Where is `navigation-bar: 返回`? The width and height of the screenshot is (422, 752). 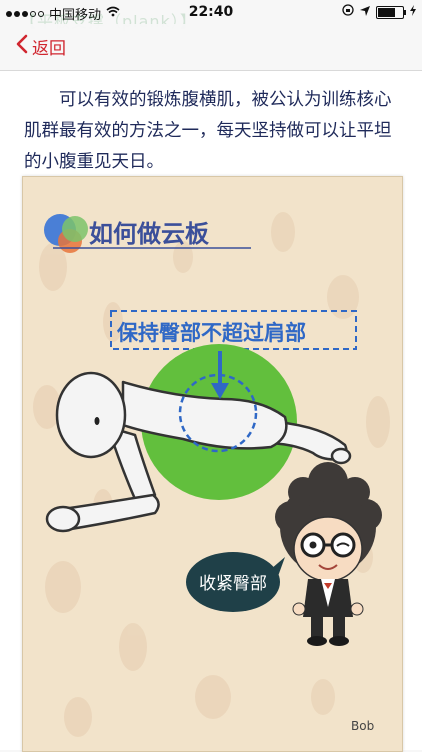 navigation-bar: 返回 is located at coordinates (211, 47).